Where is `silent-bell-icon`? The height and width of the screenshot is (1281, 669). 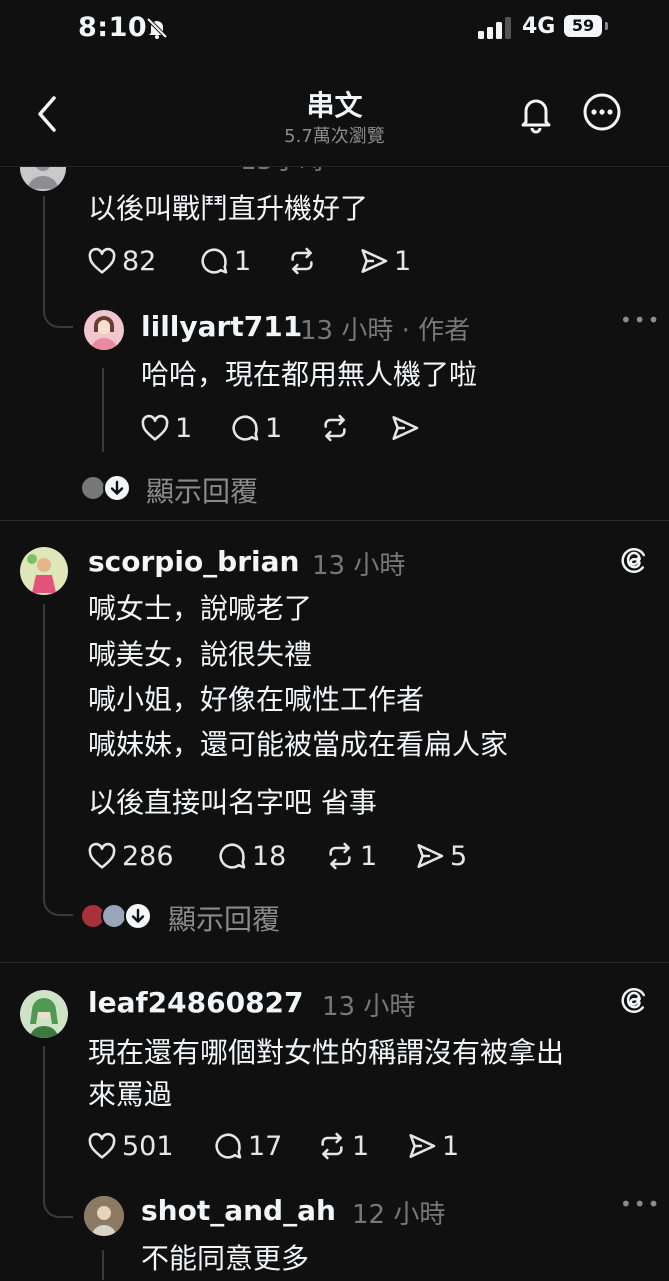 silent-bell-icon is located at coordinates (157, 30).